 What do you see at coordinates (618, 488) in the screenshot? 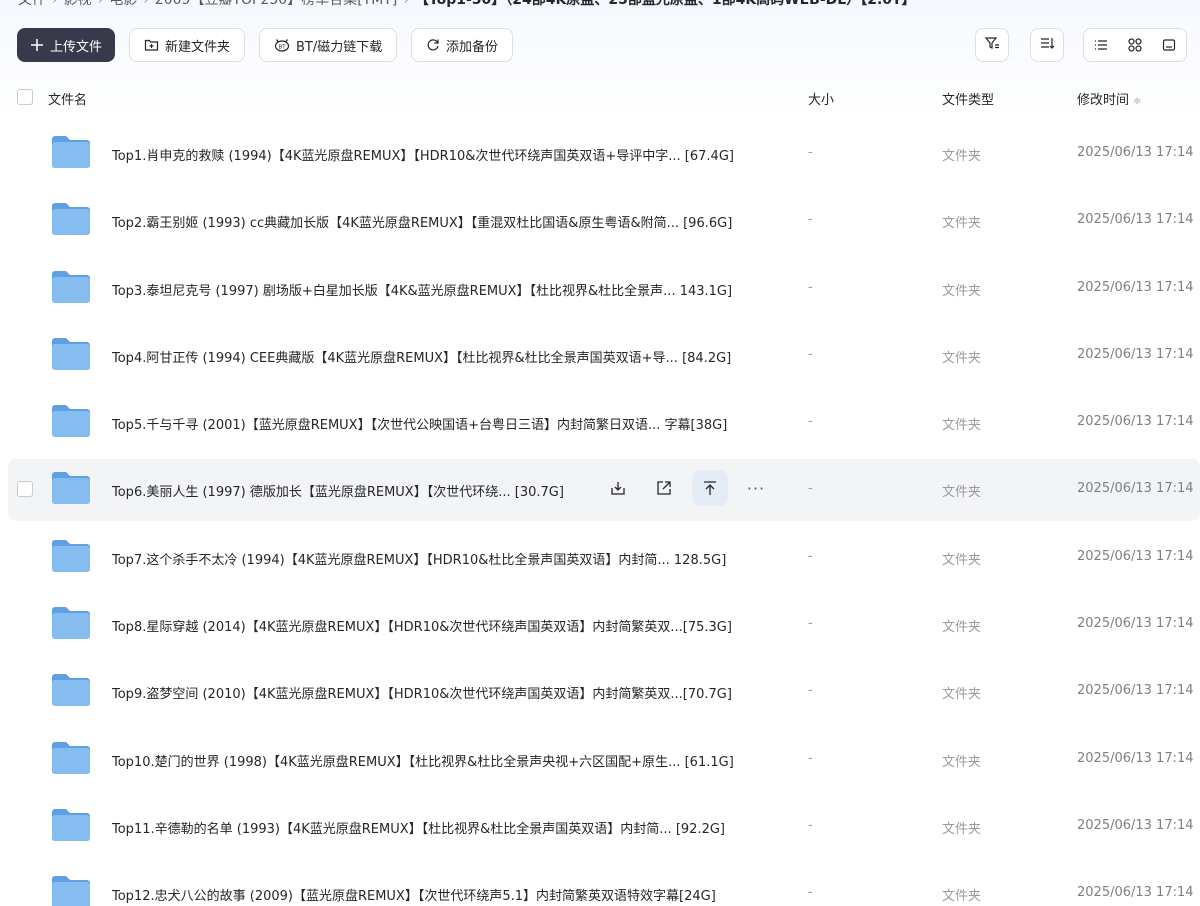
I see `download-icon` at bounding box center [618, 488].